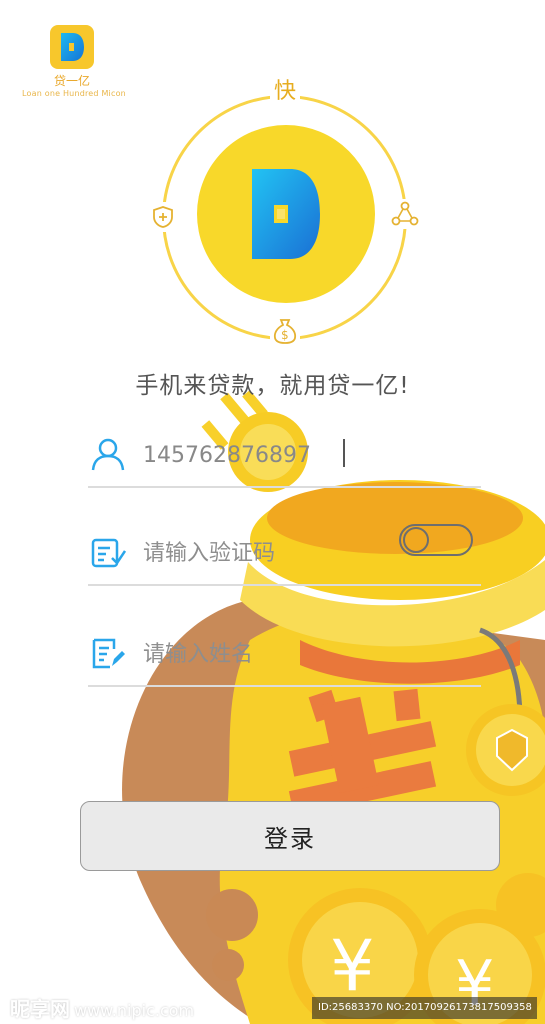 This screenshot has width=545, height=1024. I want to click on phone-field, so click(284, 453).